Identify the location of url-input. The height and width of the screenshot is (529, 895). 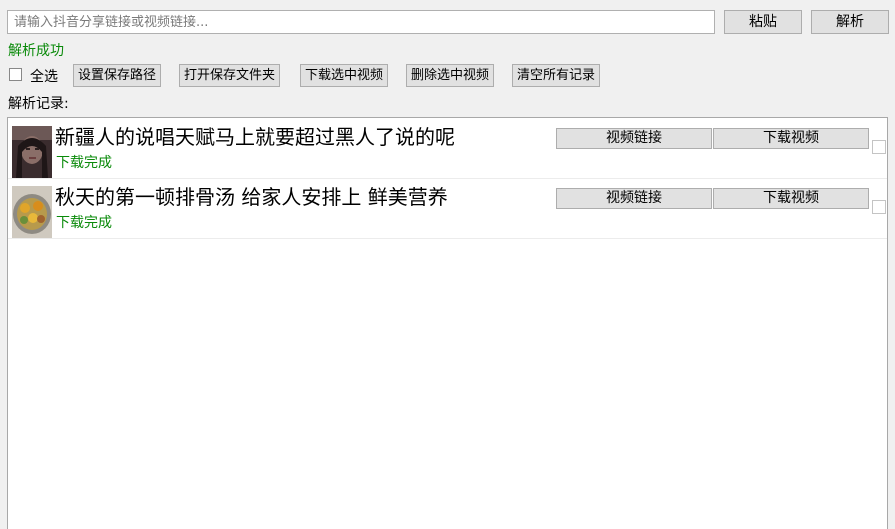
(361, 22).